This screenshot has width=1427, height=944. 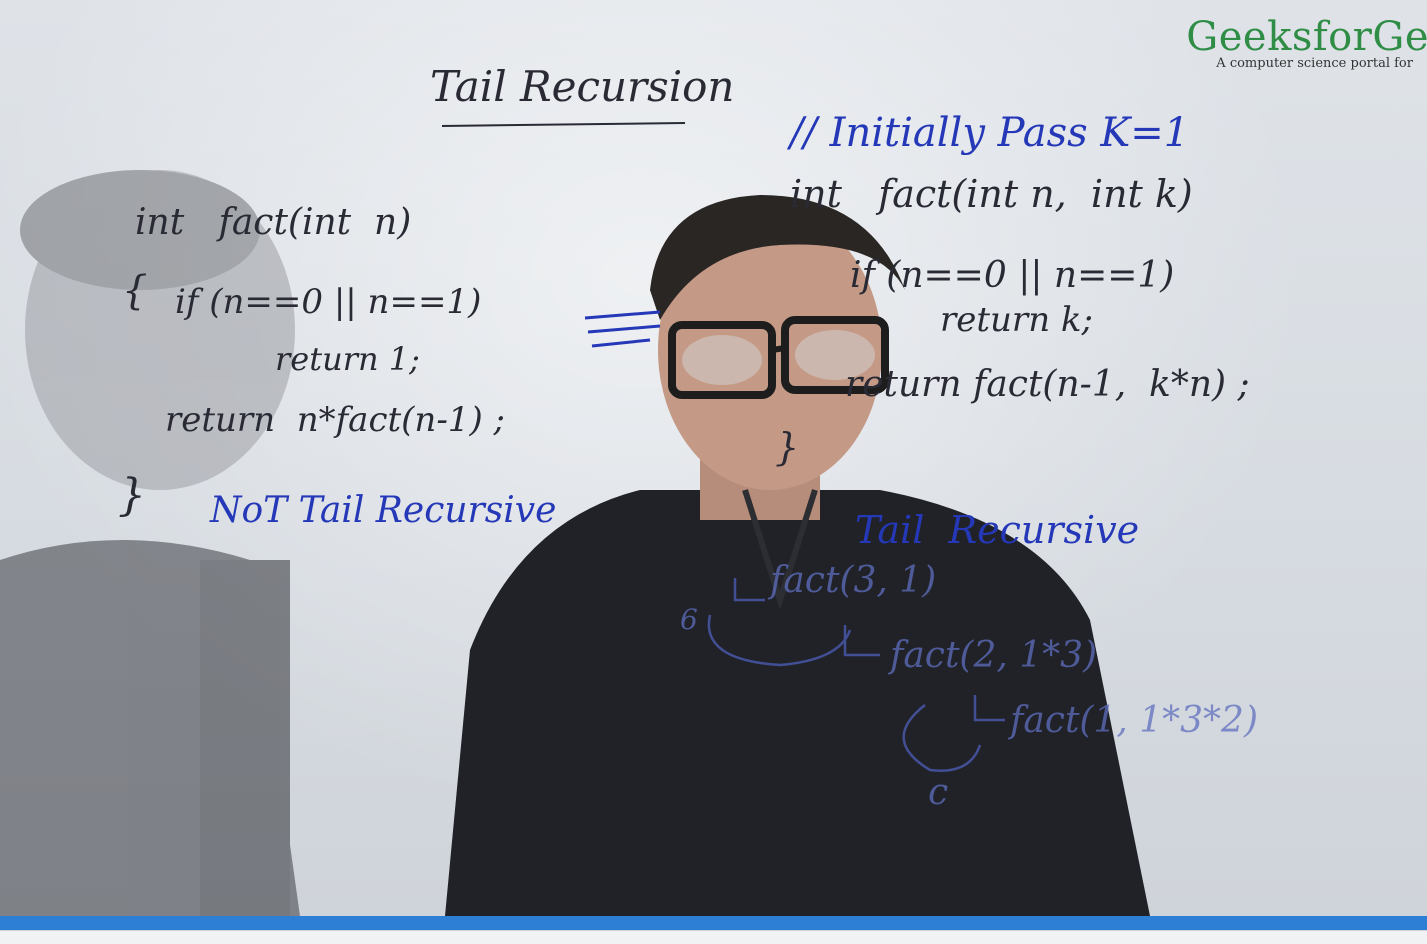 I want to click on left-code-line-5: return n*fact(n-1) ;, so click(x=335, y=420).